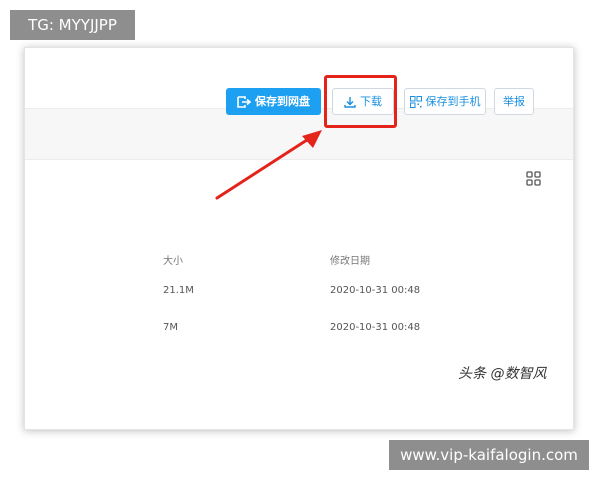  I want to click on header-band, so click(299, 134).